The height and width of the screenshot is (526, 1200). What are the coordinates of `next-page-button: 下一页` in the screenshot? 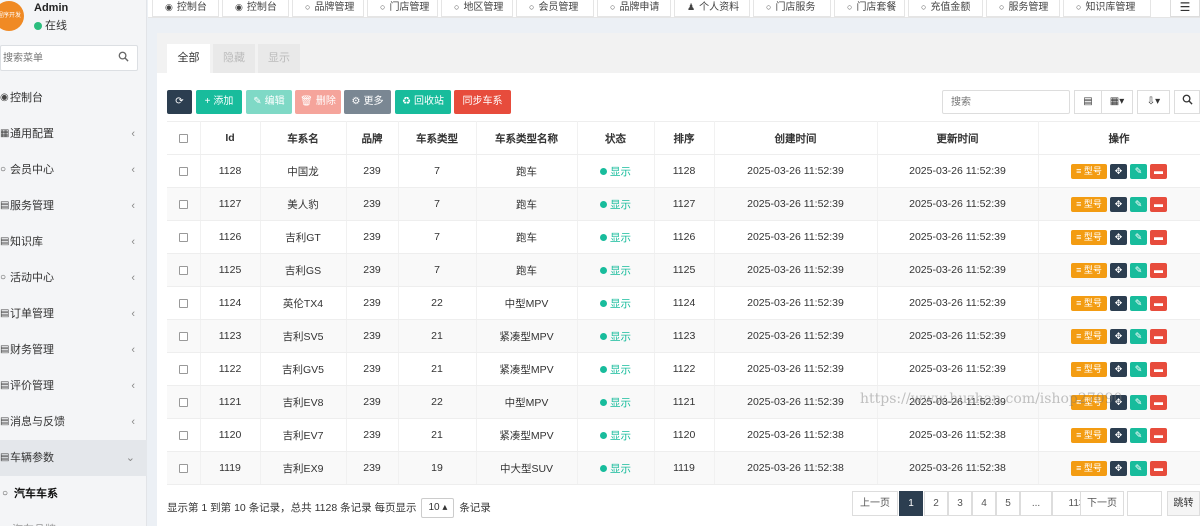 It's located at (1102, 503).